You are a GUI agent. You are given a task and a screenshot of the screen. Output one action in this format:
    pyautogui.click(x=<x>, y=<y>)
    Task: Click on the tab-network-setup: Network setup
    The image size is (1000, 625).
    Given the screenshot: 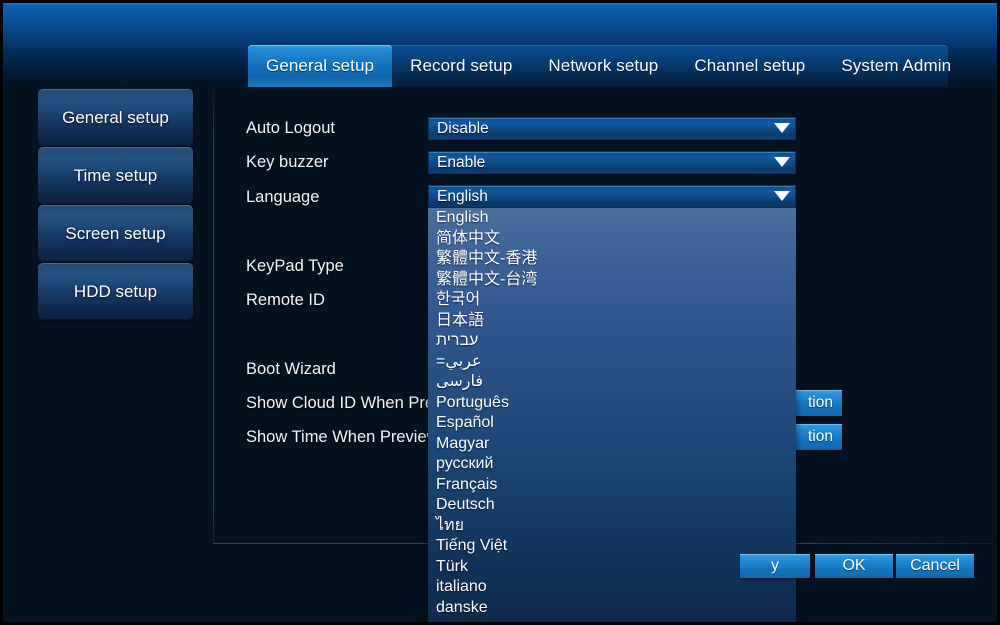 What is the action you would take?
    pyautogui.click(x=603, y=66)
    